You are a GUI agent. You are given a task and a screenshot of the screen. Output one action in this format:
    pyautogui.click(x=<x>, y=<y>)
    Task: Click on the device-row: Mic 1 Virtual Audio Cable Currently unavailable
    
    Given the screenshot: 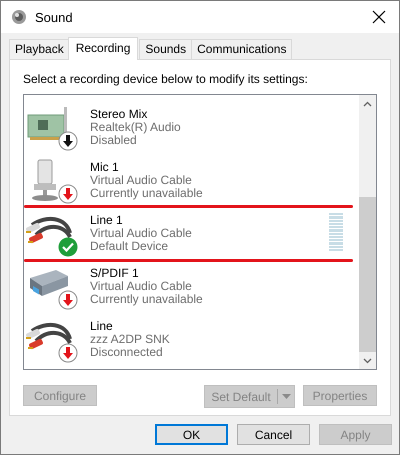 What is the action you would take?
    pyautogui.click(x=191, y=180)
    